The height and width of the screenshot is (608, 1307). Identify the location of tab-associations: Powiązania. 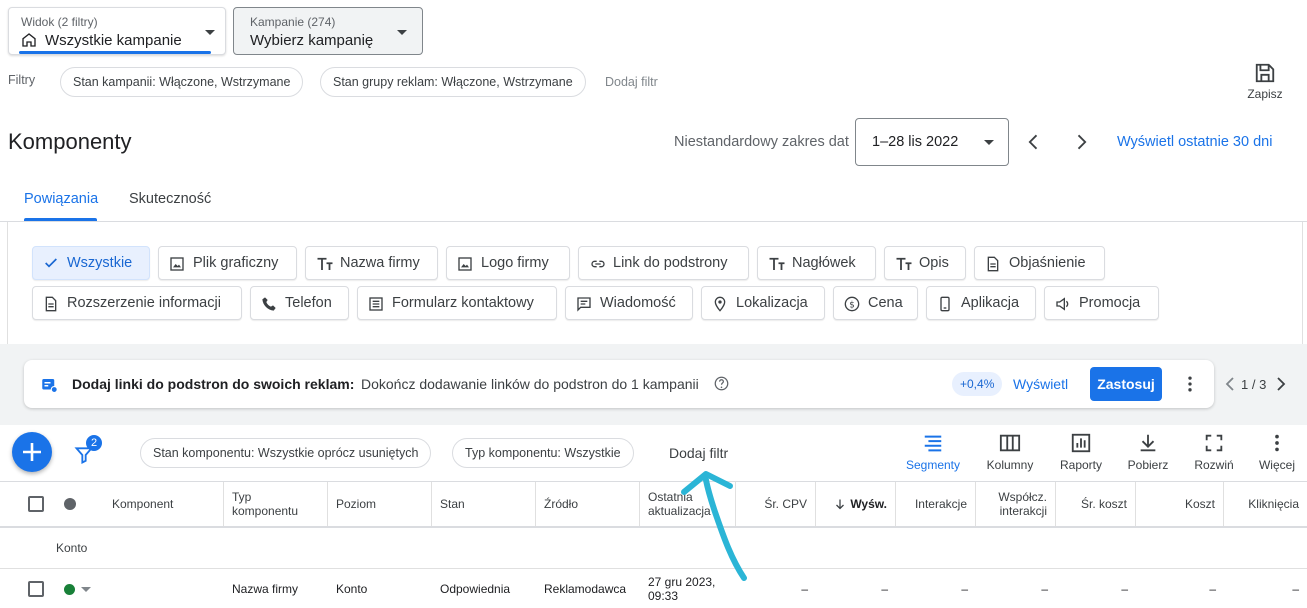
(61, 199).